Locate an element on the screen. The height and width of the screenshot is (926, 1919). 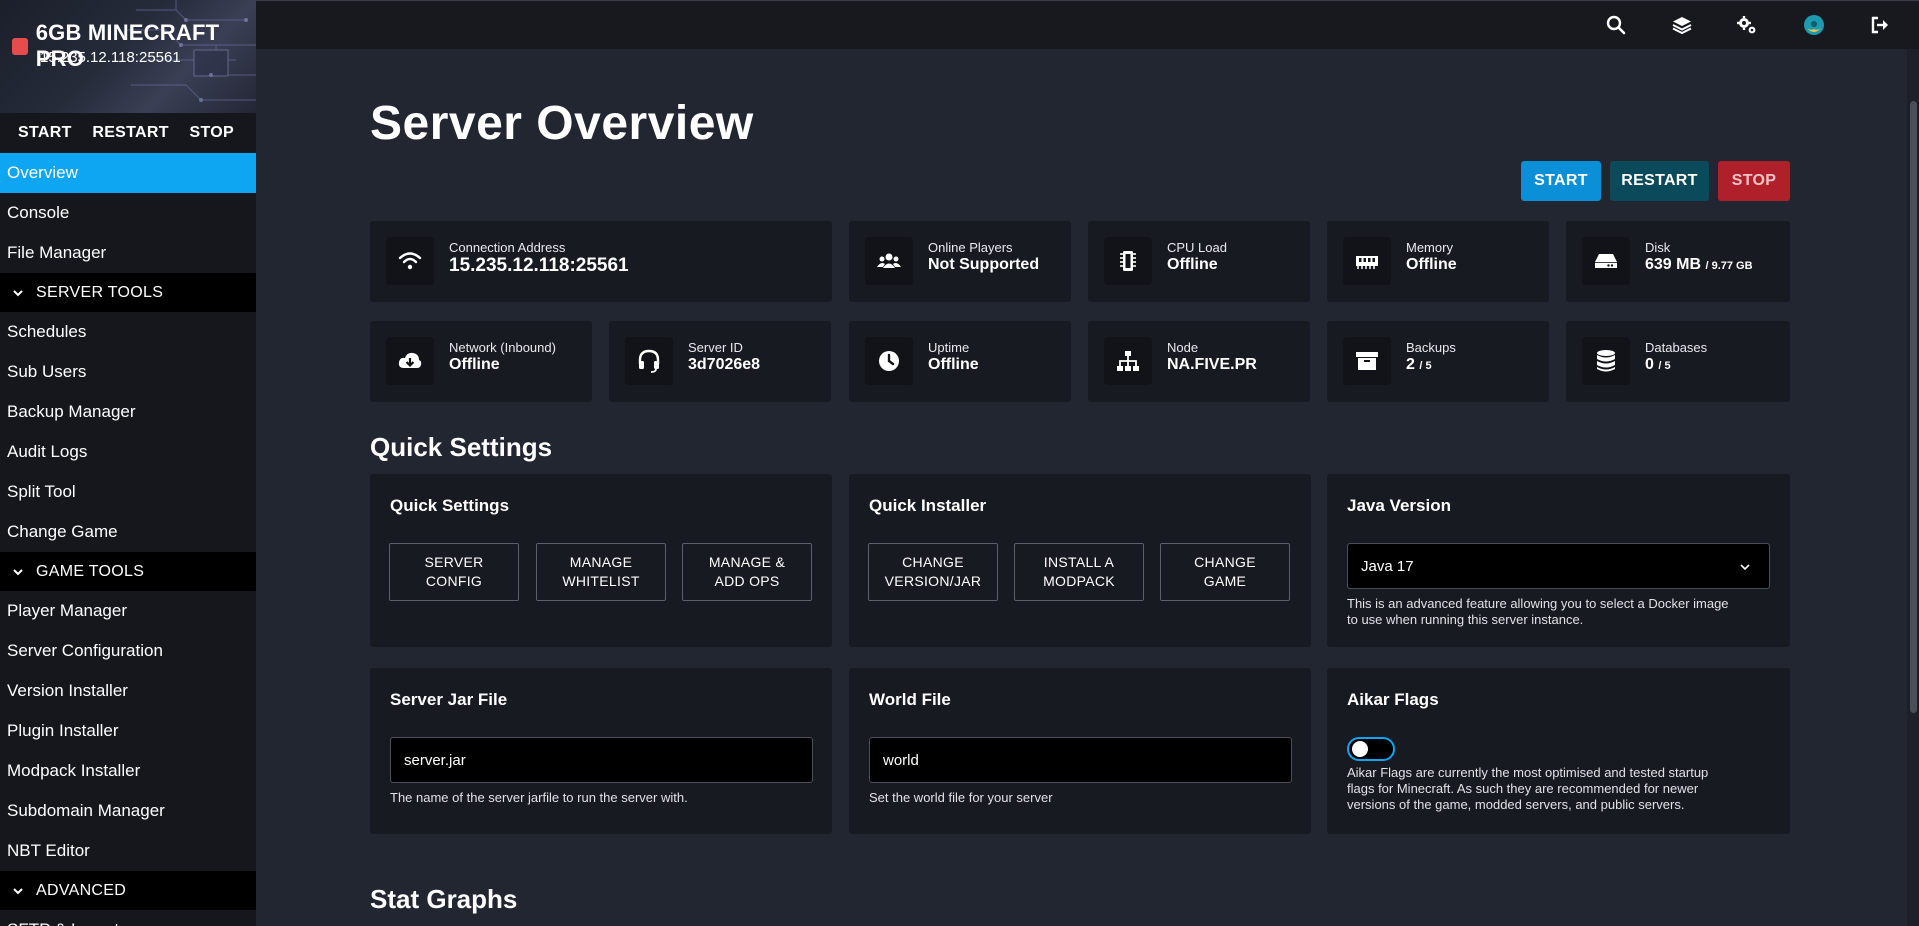
card-title: Server Jar File is located at coordinates (449, 699).